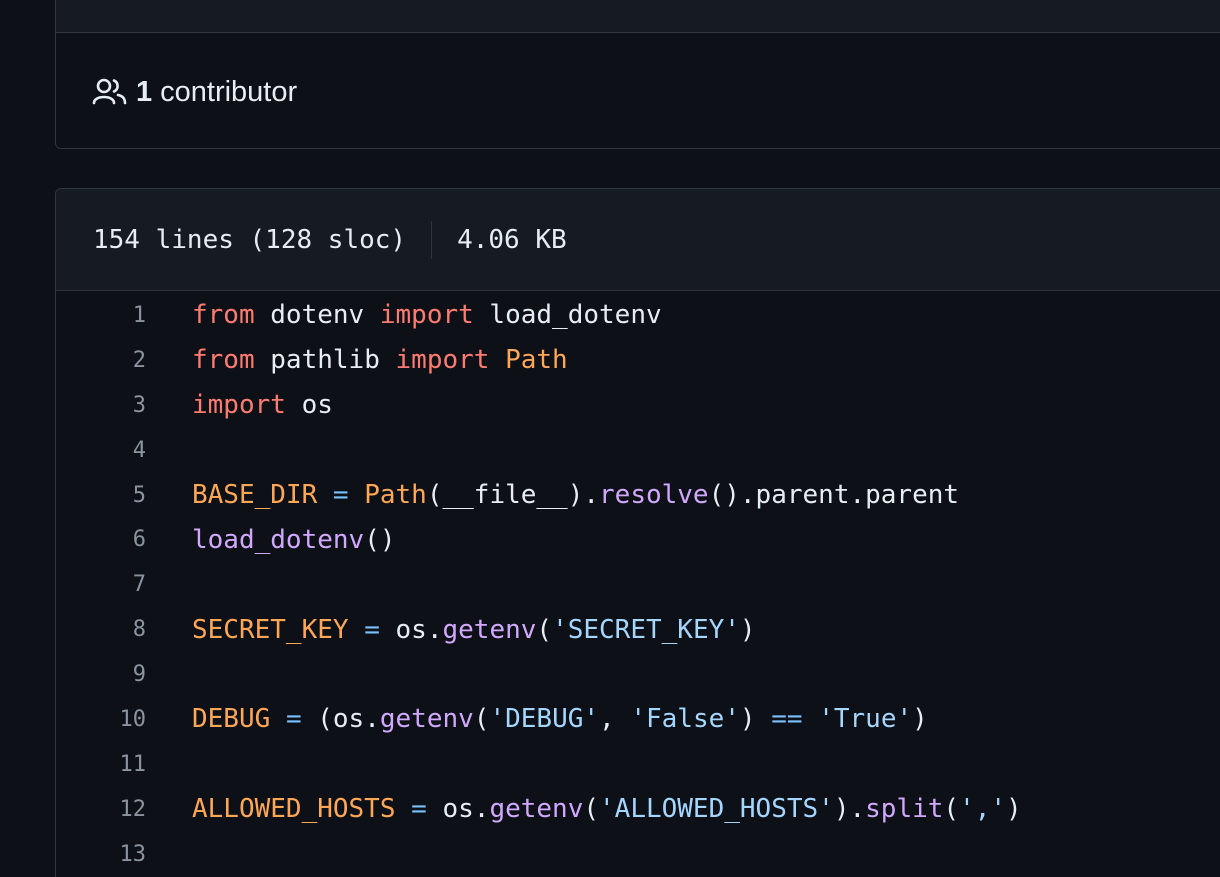  I want to click on file-size: 4.06 KB, so click(512, 239).